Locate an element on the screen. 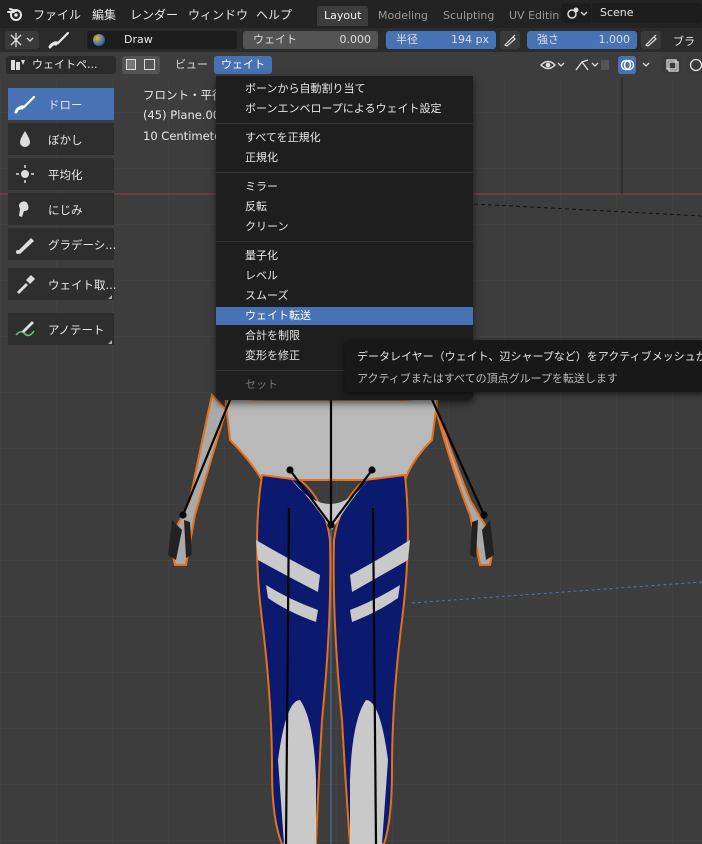 This screenshot has width=702, height=844. tool-smear: にじみ is located at coordinates (61, 209).